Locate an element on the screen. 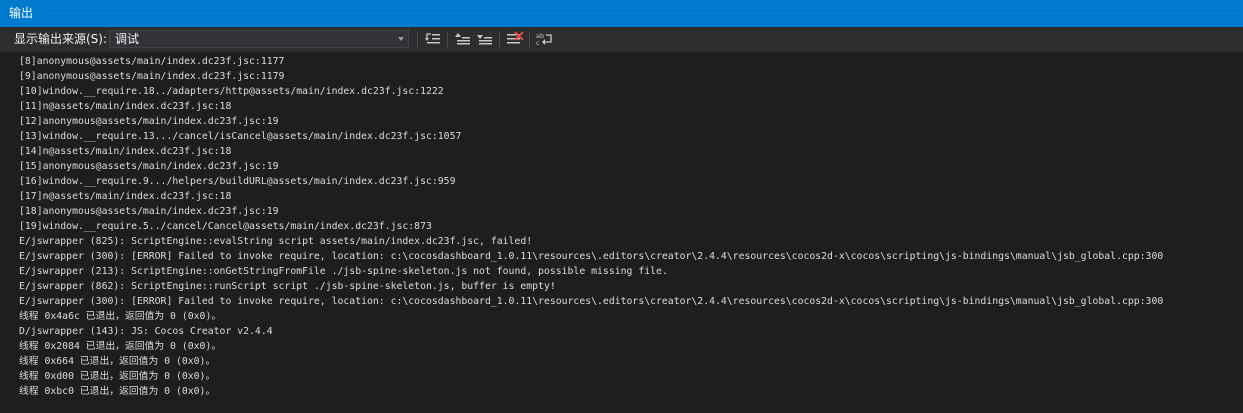 Image resolution: width=1243 pixels, height=413 pixels. output-line: 线程 0x4a6c 已退出，返回值为 0 (0x0)。 is located at coordinates (120, 316).